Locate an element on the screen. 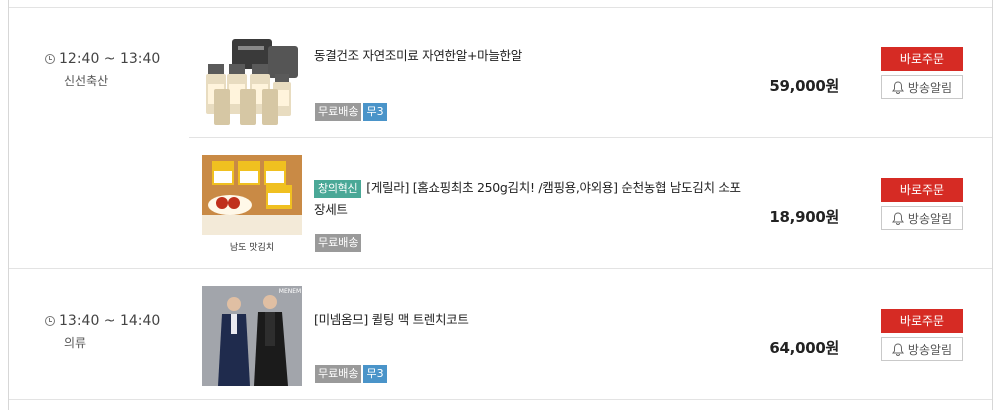  product-price: 64,000원 is located at coordinates (804, 348).